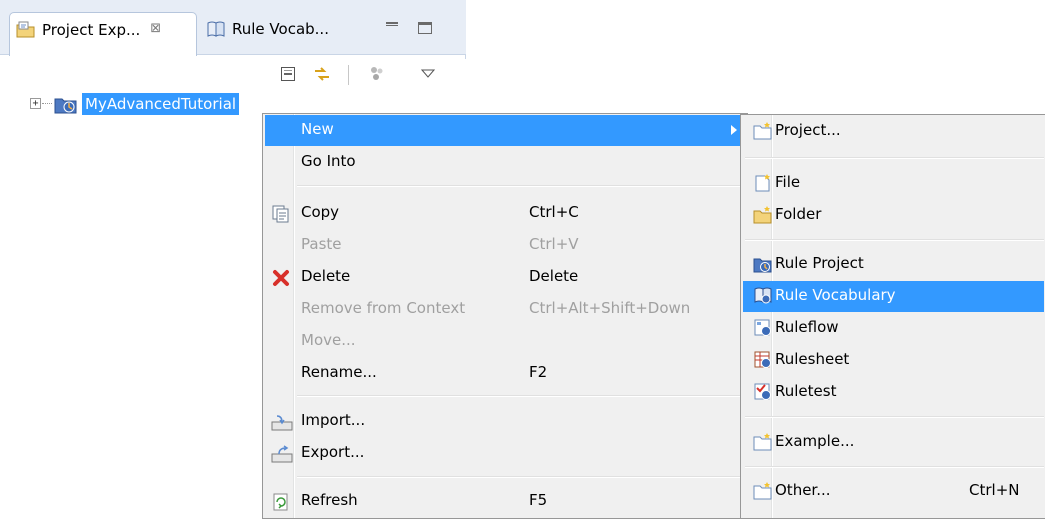 This screenshot has width=1045, height=519. I want to click on expand-toggle-icon: +, so click(35, 103).